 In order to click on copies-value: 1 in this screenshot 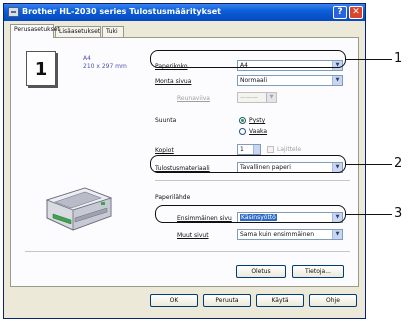, I will do `click(242, 149)`.